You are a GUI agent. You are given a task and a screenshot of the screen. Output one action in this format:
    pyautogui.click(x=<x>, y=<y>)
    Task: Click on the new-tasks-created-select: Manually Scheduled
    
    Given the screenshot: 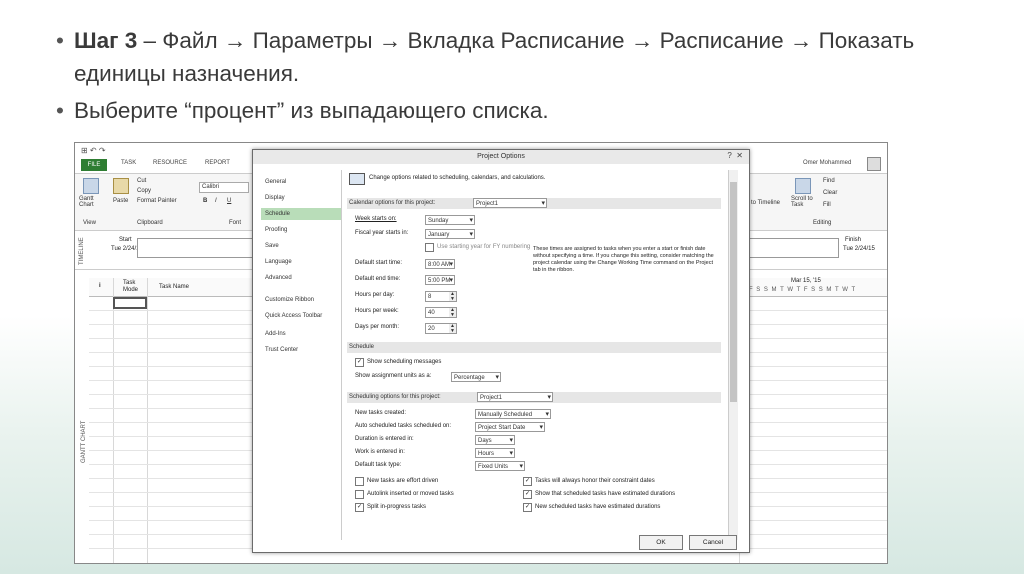 What is the action you would take?
    pyautogui.click(x=513, y=414)
    